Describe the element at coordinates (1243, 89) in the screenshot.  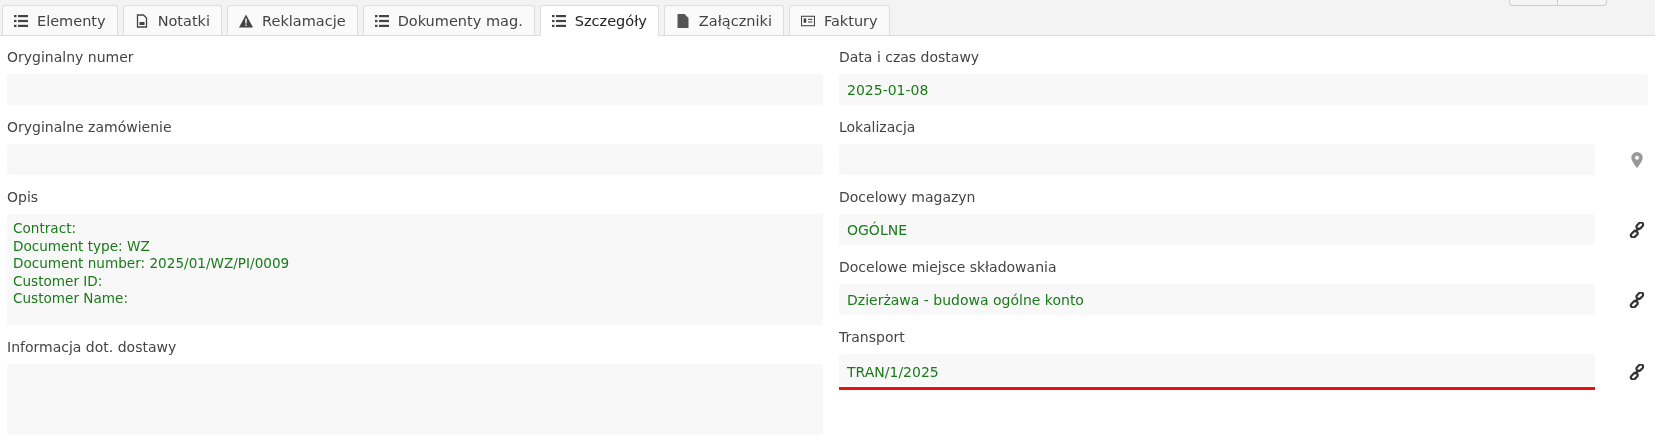
I see `input-field: 2025-01-08` at that location.